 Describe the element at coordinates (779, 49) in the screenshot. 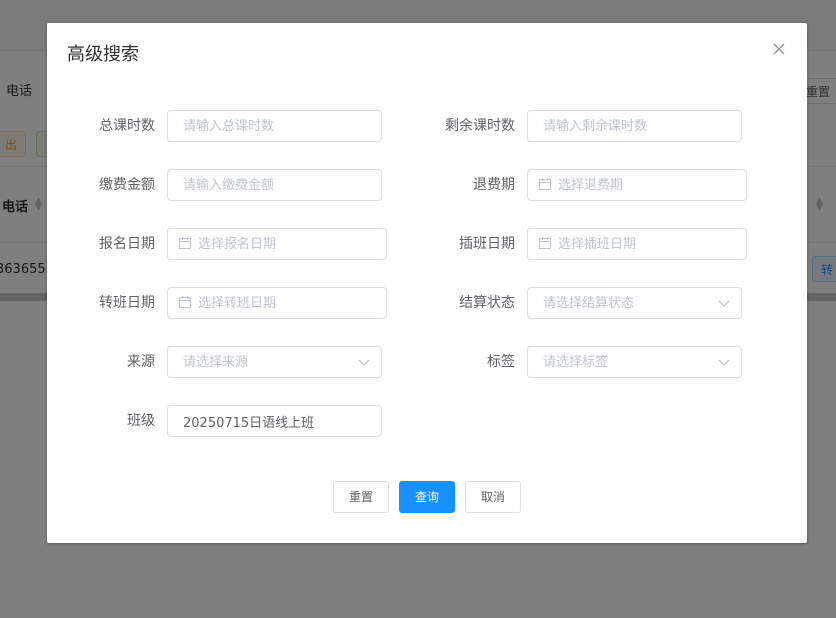

I see `close-icon` at that location.